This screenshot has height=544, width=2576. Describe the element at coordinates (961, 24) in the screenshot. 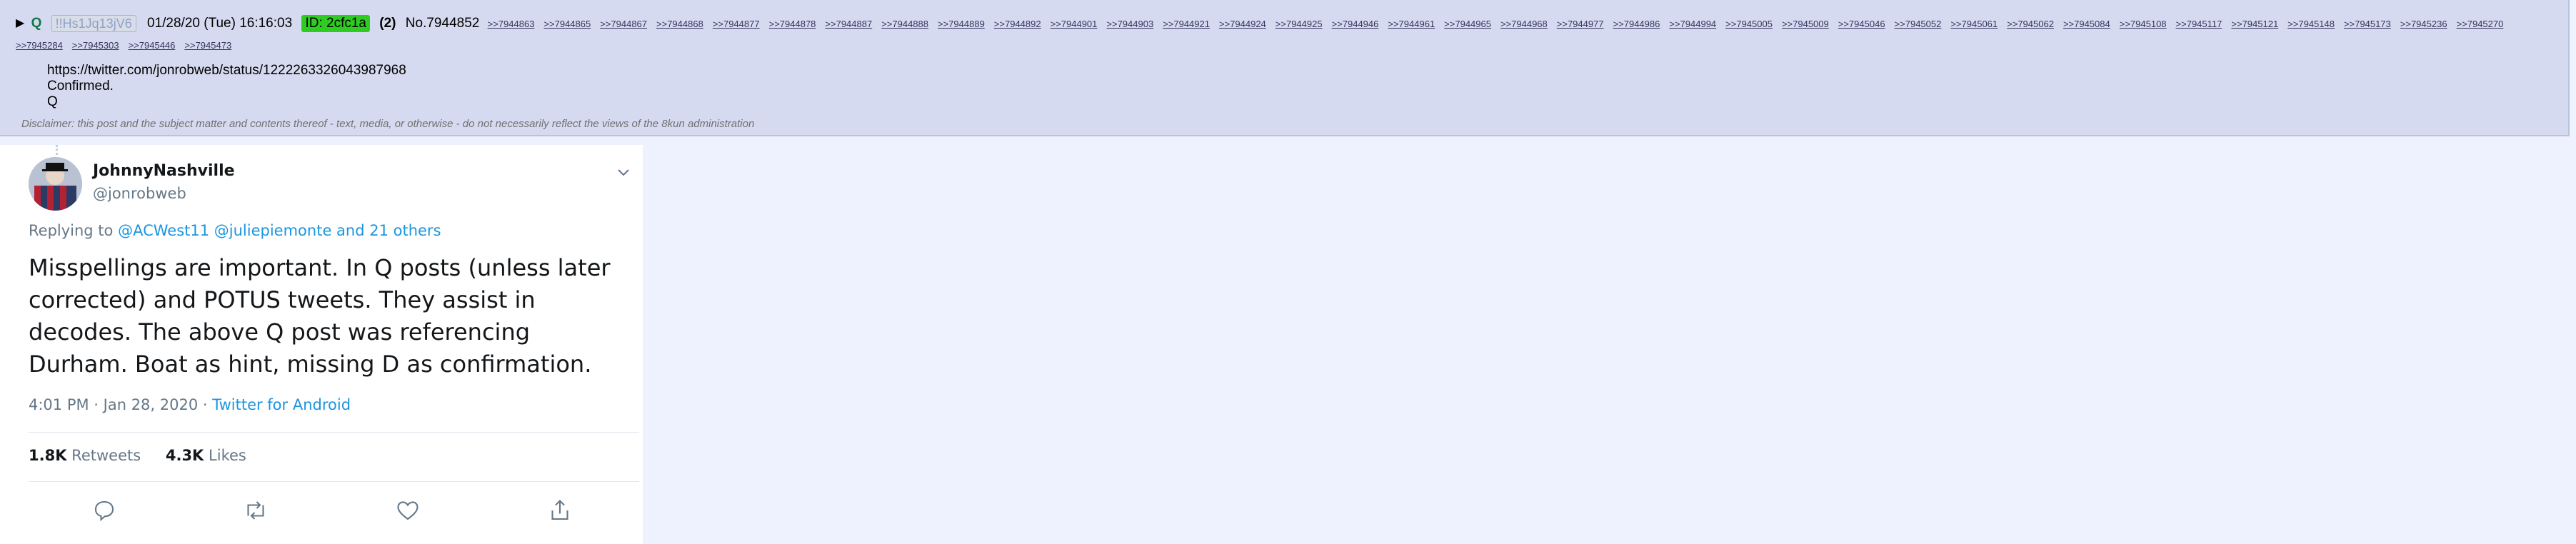

I see `backlink: >>7944889` at that location.